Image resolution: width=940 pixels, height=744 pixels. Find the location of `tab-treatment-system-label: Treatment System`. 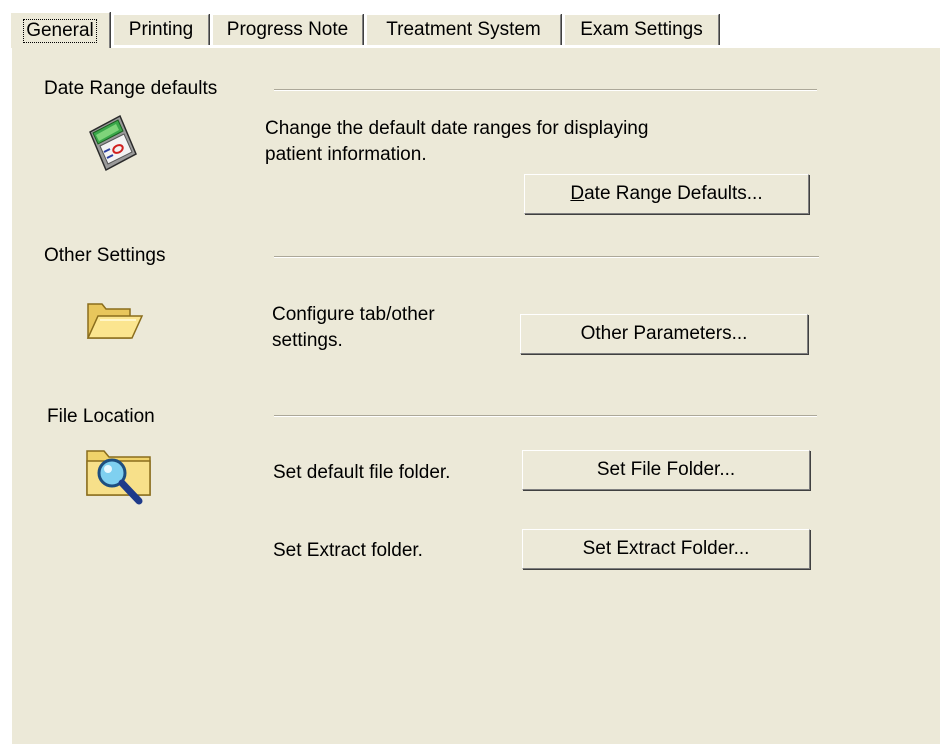

tab-treatment-system-label: Treatment System is located at coordinates (463, 29).